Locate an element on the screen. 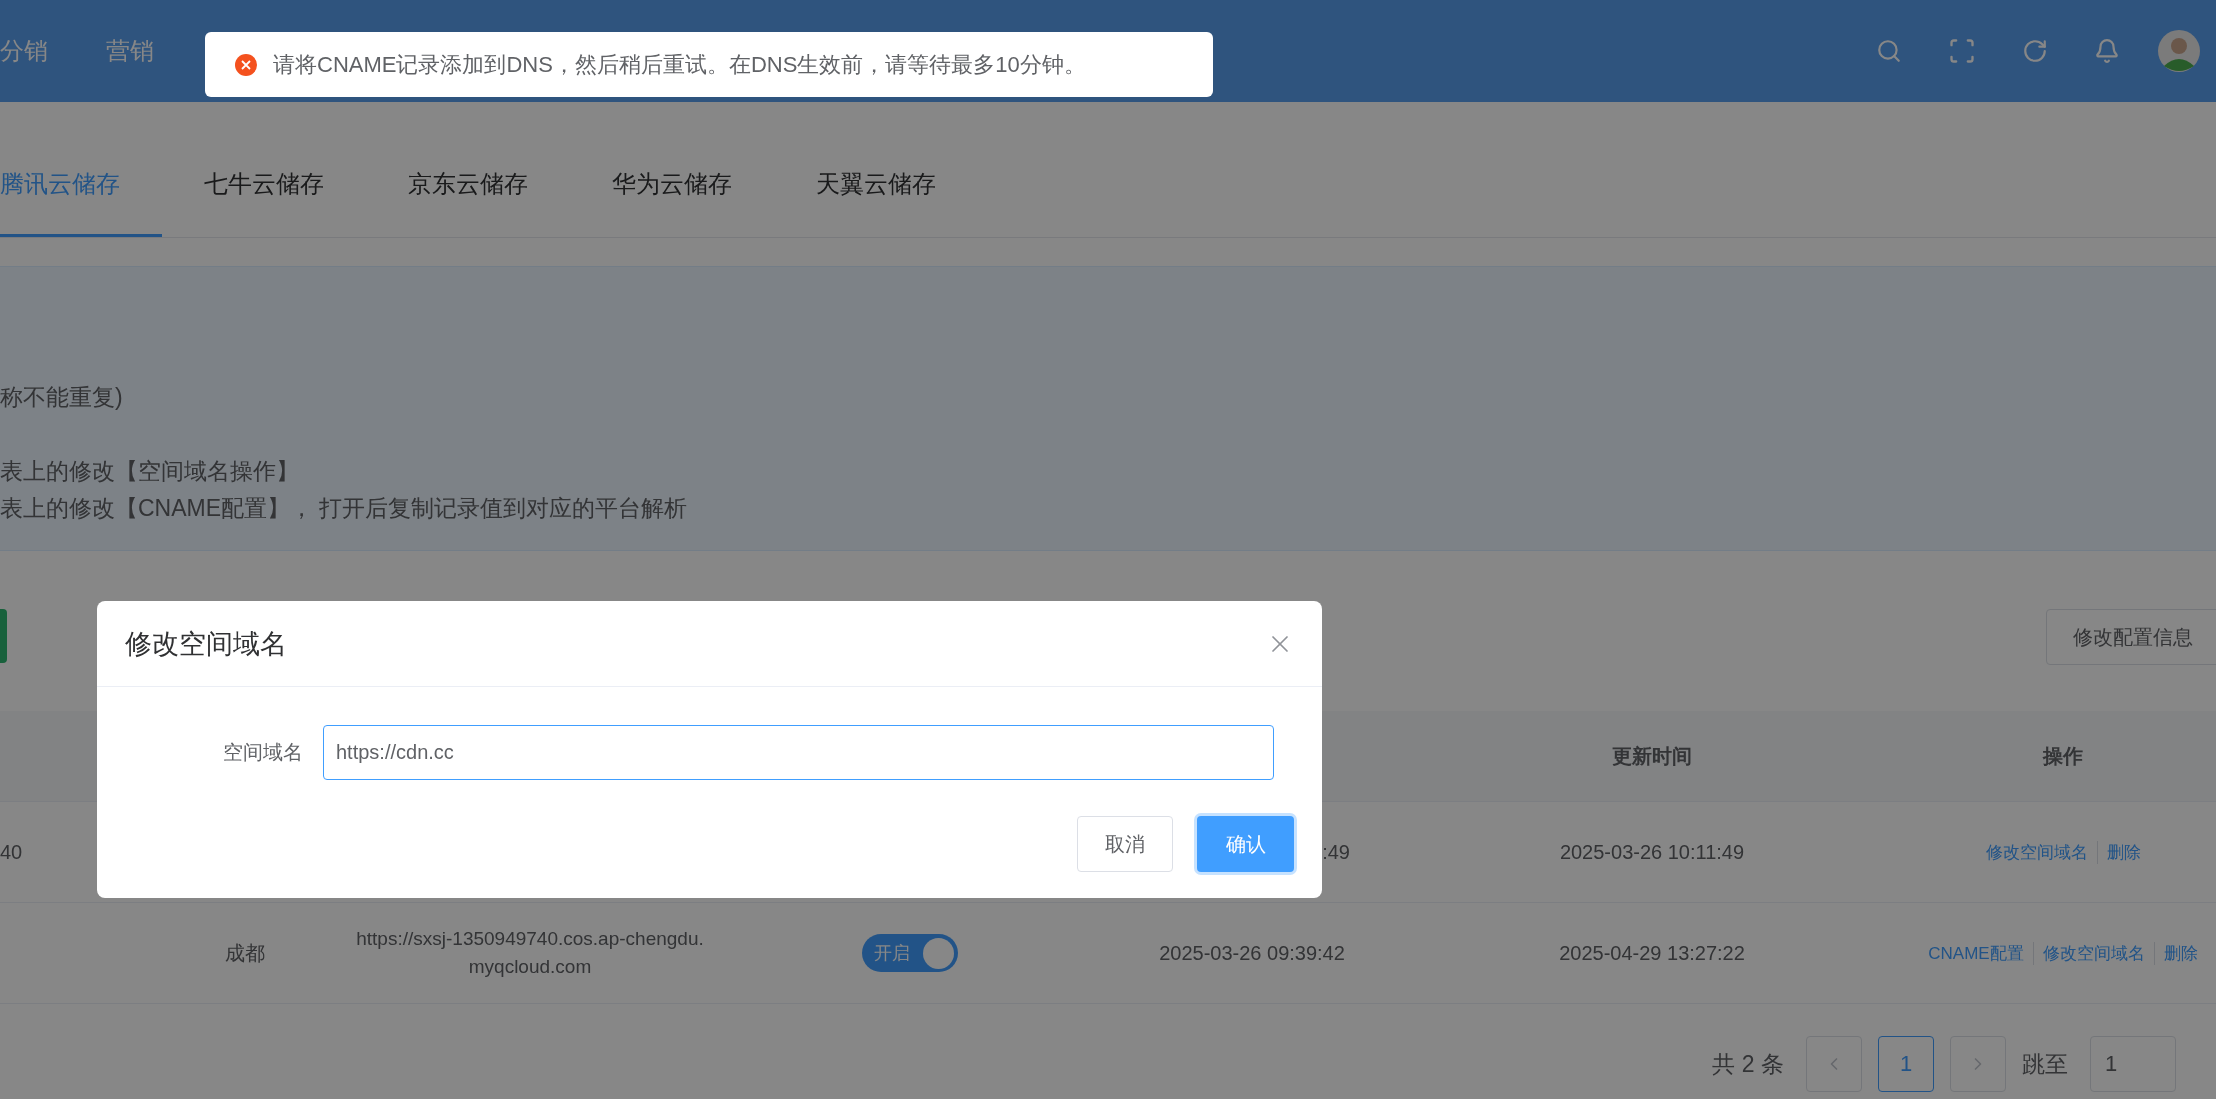 Image resolution: width=2216 pixels, height=1099 pixels. table-cell-text: 40 is located at coordinates (11, 852).